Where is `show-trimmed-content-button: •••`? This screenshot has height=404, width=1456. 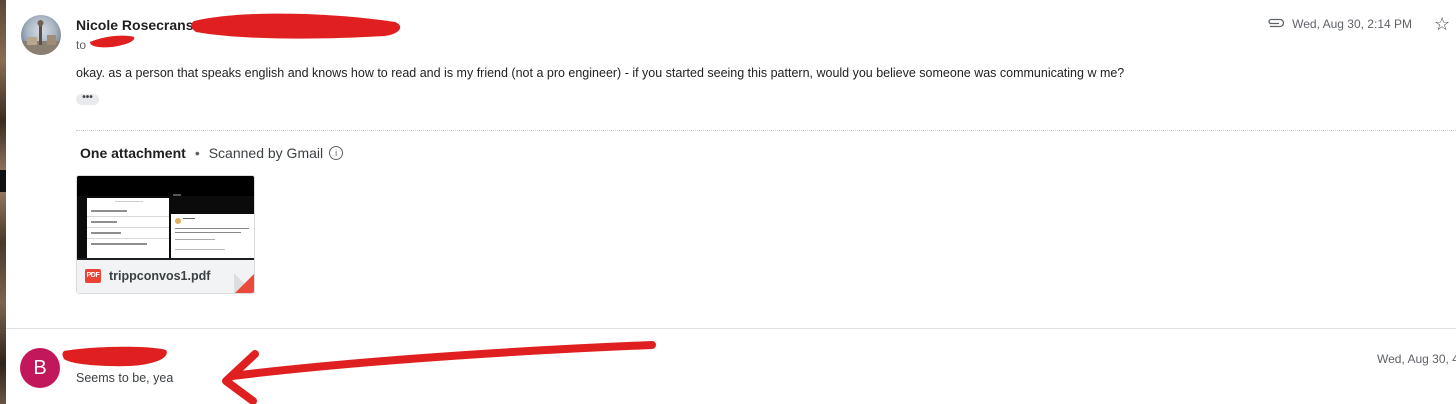 show-trimmed-content-button: ••• is located at coordinates (87, 99).